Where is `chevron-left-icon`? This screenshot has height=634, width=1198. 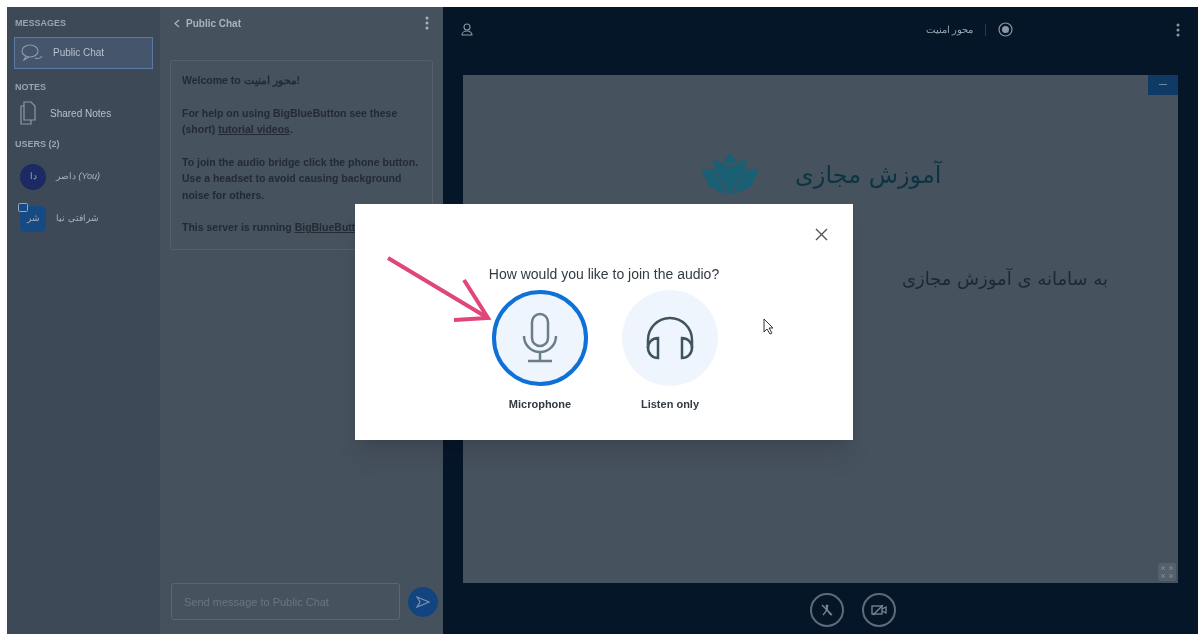 chevron-left-icon is located at coordinates (177, 23).